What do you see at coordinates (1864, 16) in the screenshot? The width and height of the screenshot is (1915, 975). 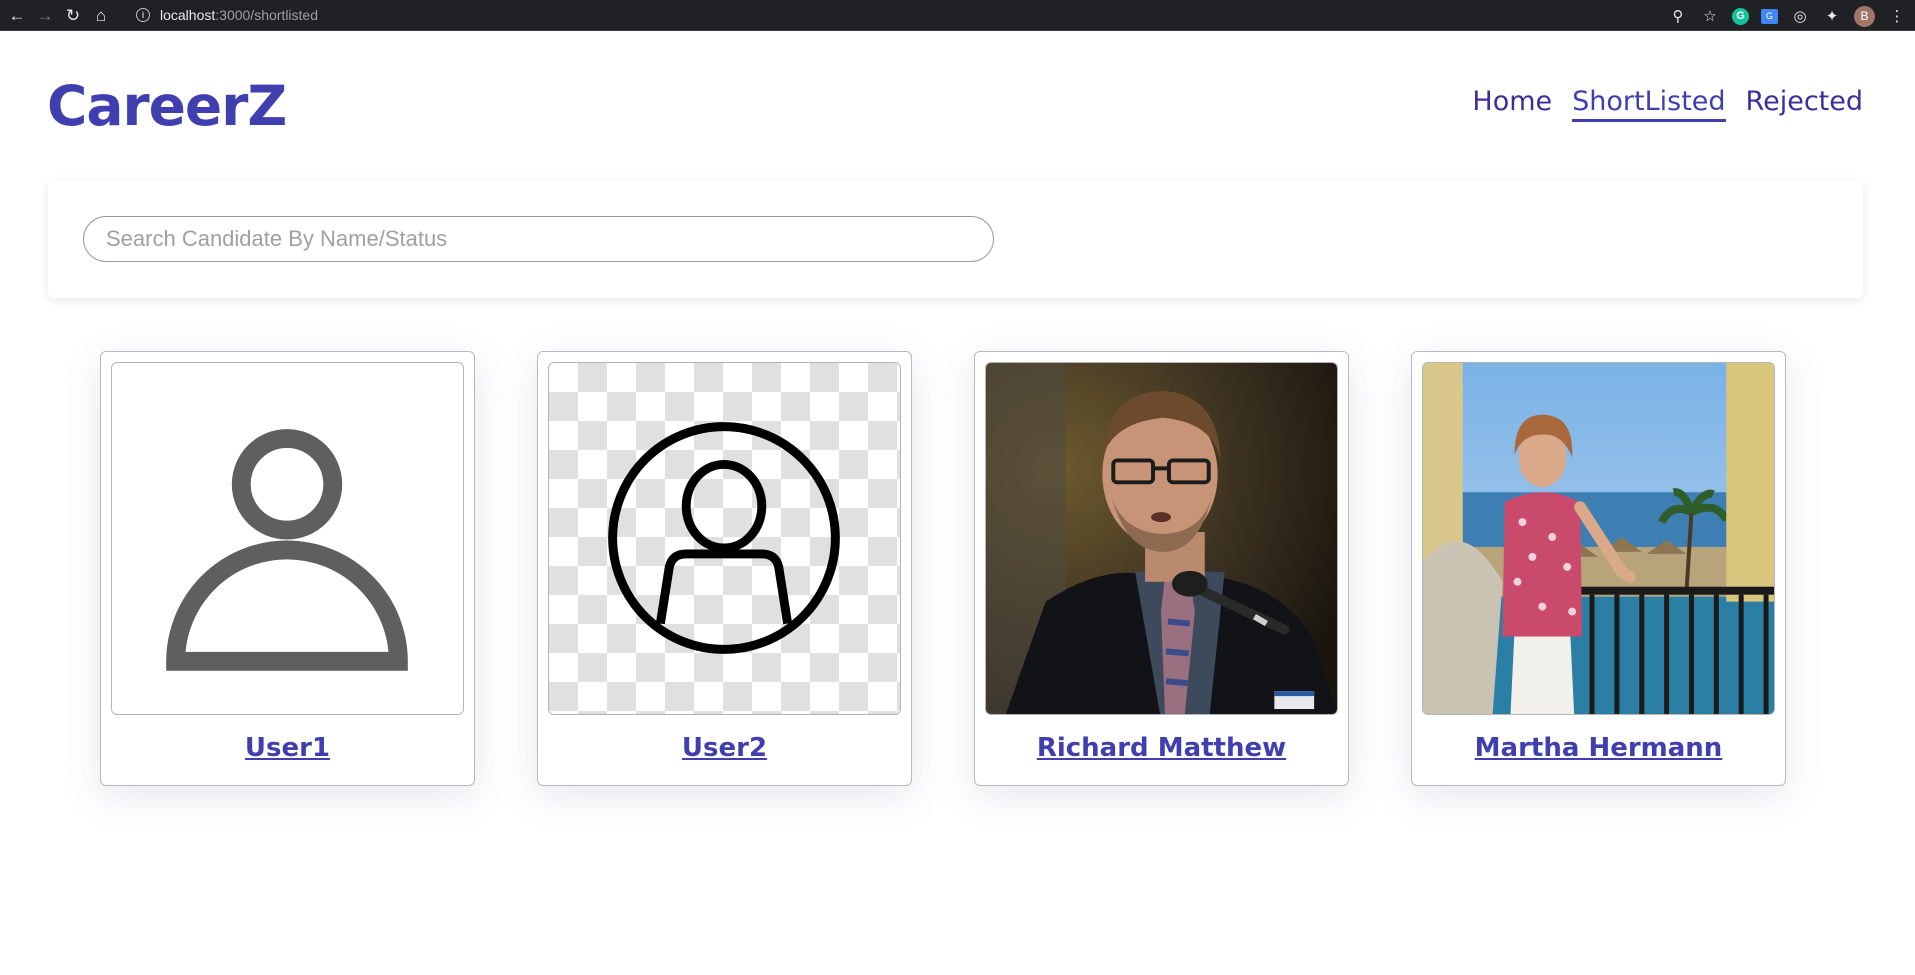 I see `profile-avatar: B` at bounding box center [1864, 16].